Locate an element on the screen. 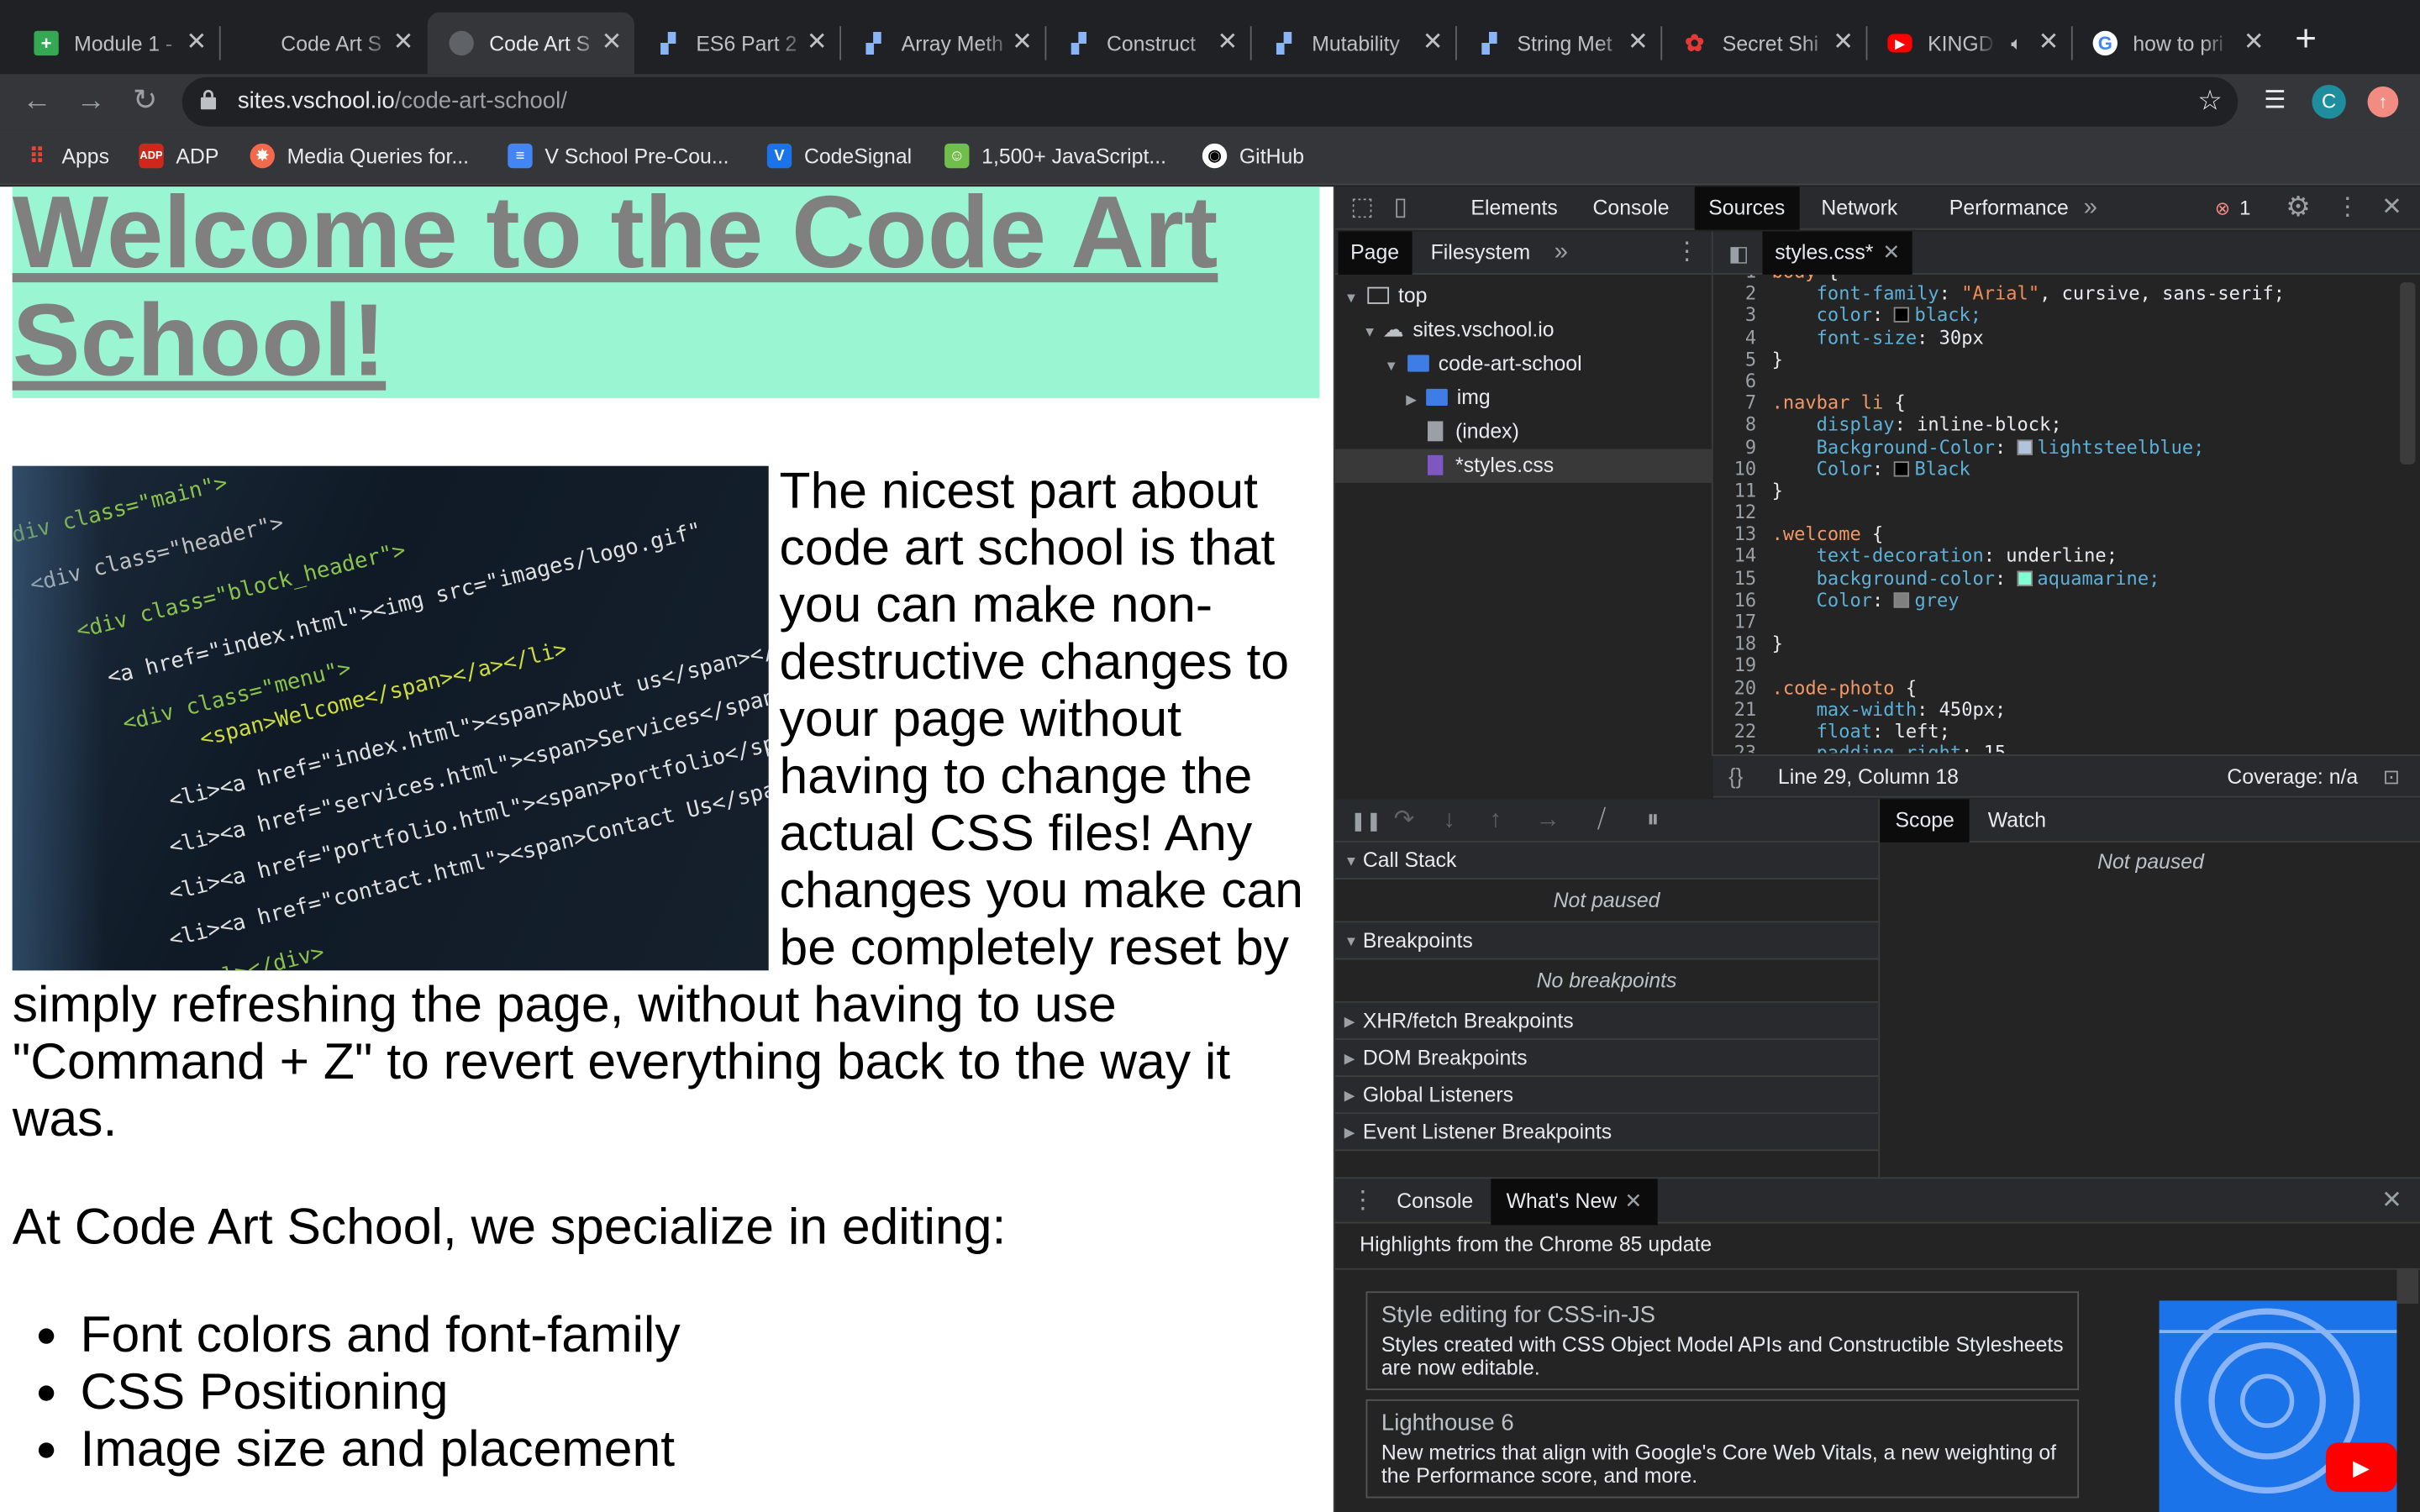 This screenshot has height=1512, width=2420. feature-video-thumbnail: ▶ is located at coordinates (2278, 1406).